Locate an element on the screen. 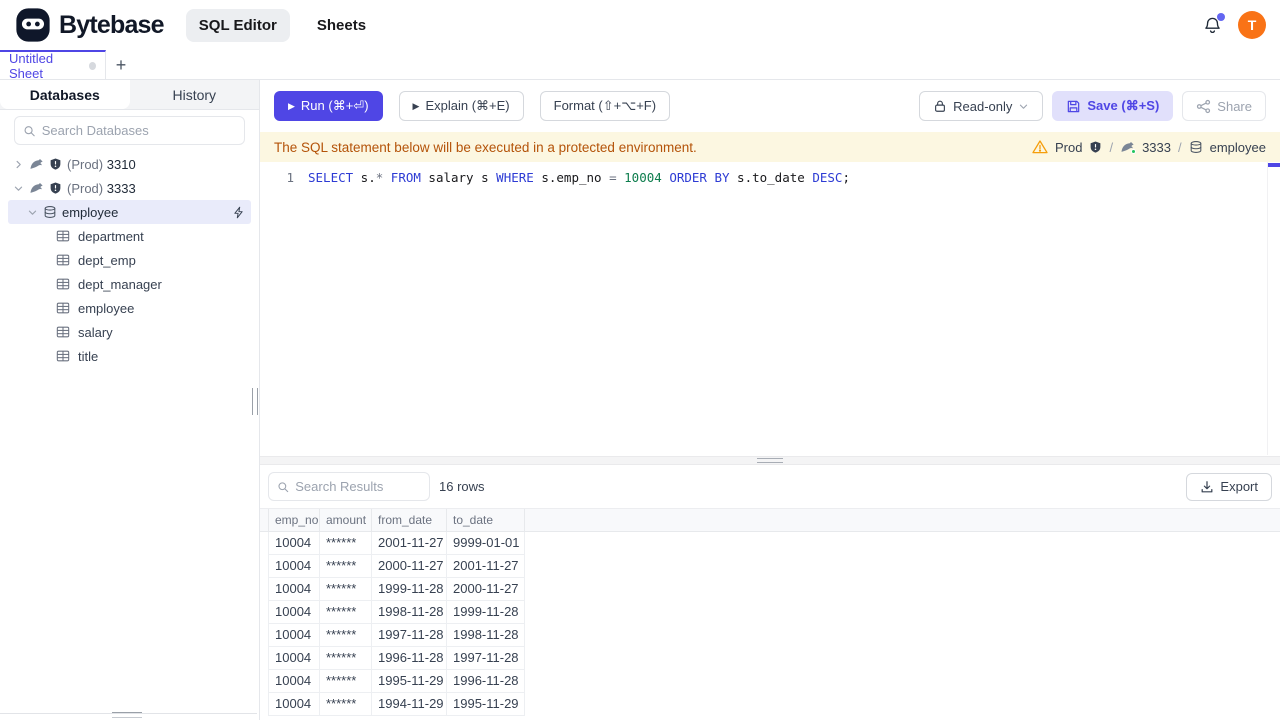 Image resolution: width=1280 pixels, height=720 pixels. brand: Bytebase is located at coordinates (89, 25).